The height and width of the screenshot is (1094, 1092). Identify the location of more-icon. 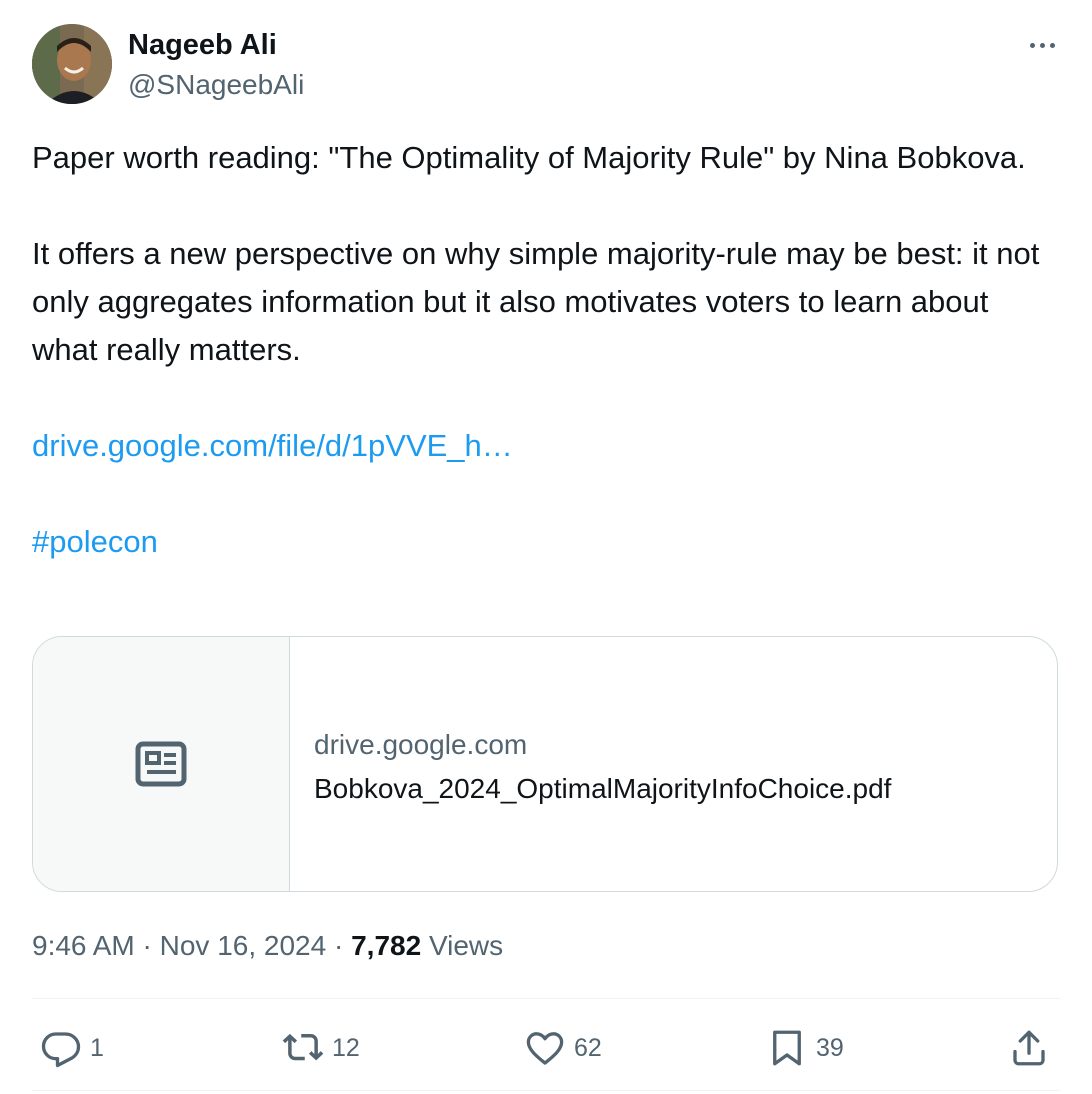
(1032, 45).